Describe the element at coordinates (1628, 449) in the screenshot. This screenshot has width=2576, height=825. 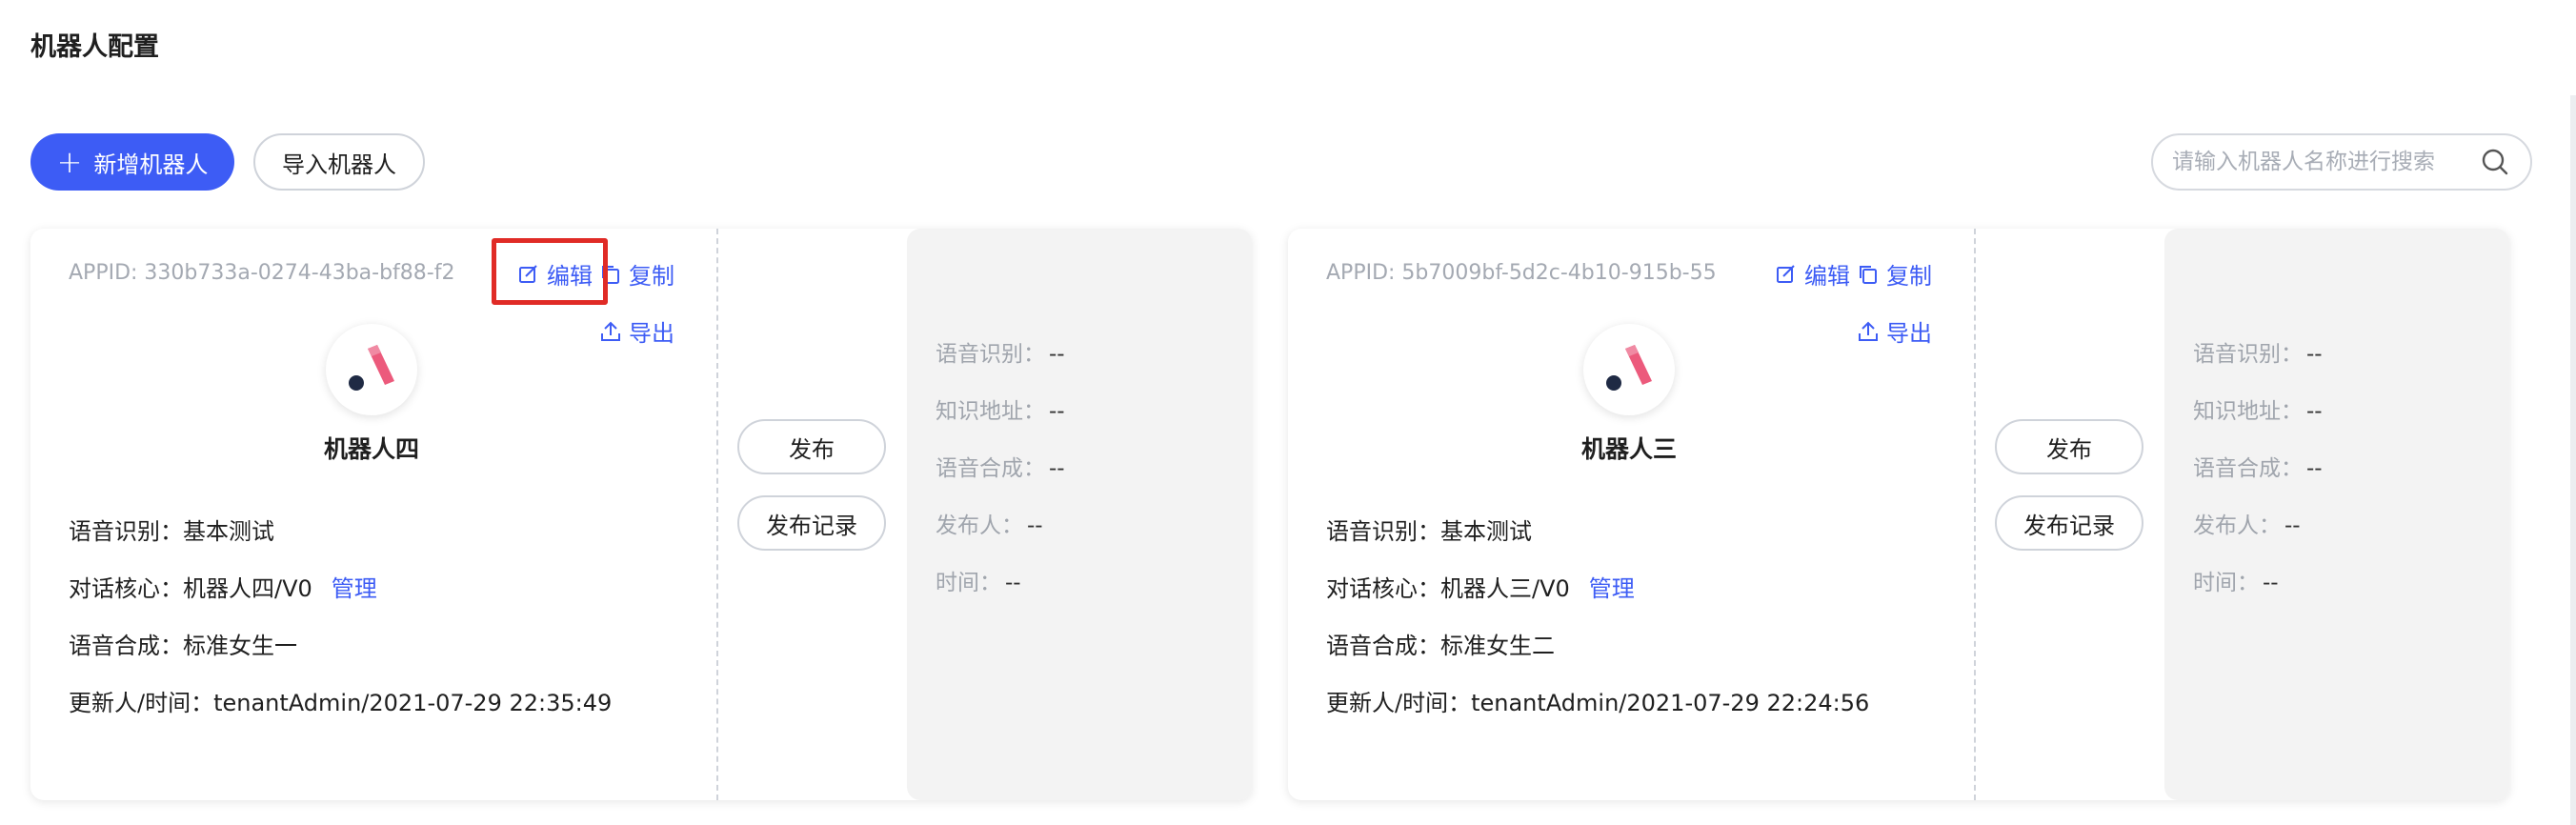
I see `robot-name: 机器人三` at that location.